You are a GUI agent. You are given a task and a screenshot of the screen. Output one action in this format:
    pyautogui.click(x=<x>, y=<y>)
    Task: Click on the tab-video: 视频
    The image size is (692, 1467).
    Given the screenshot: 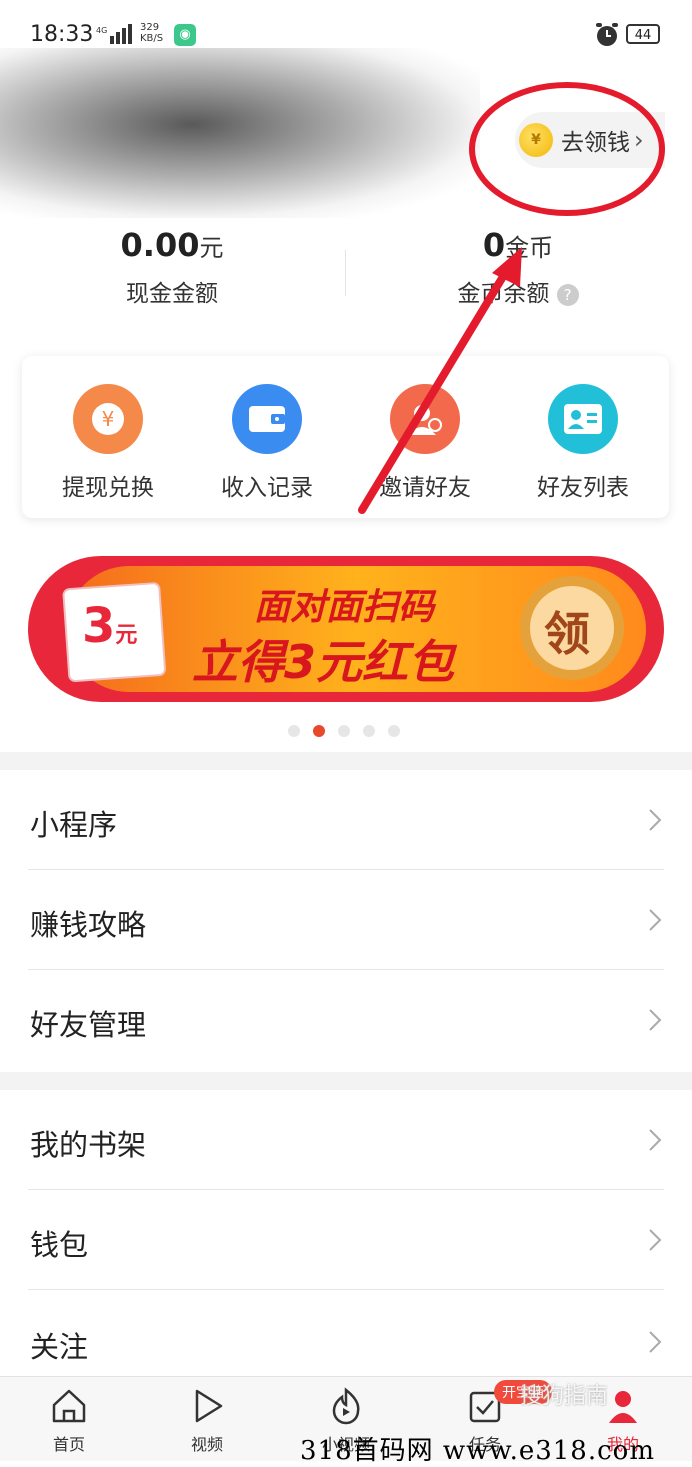 What is the action you would take?
    pyautogui.click(x=207, y=1421)
    